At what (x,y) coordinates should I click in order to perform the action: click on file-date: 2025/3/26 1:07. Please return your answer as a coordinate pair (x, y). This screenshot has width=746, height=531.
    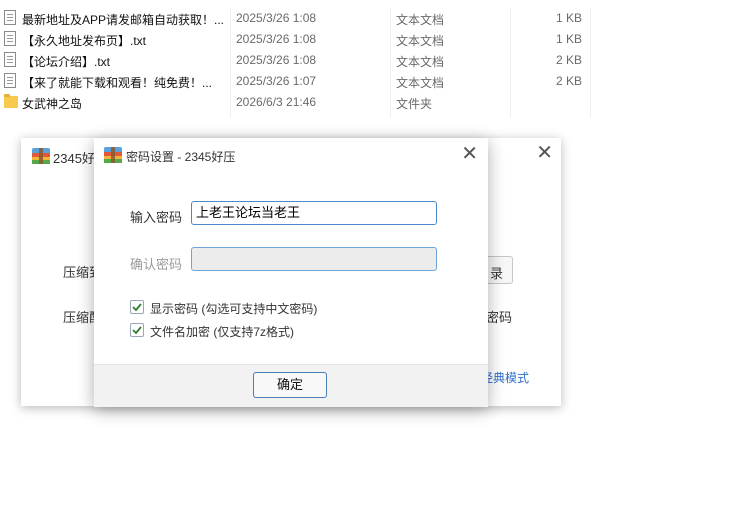
    Looking at the image, I should click on (276, 81).